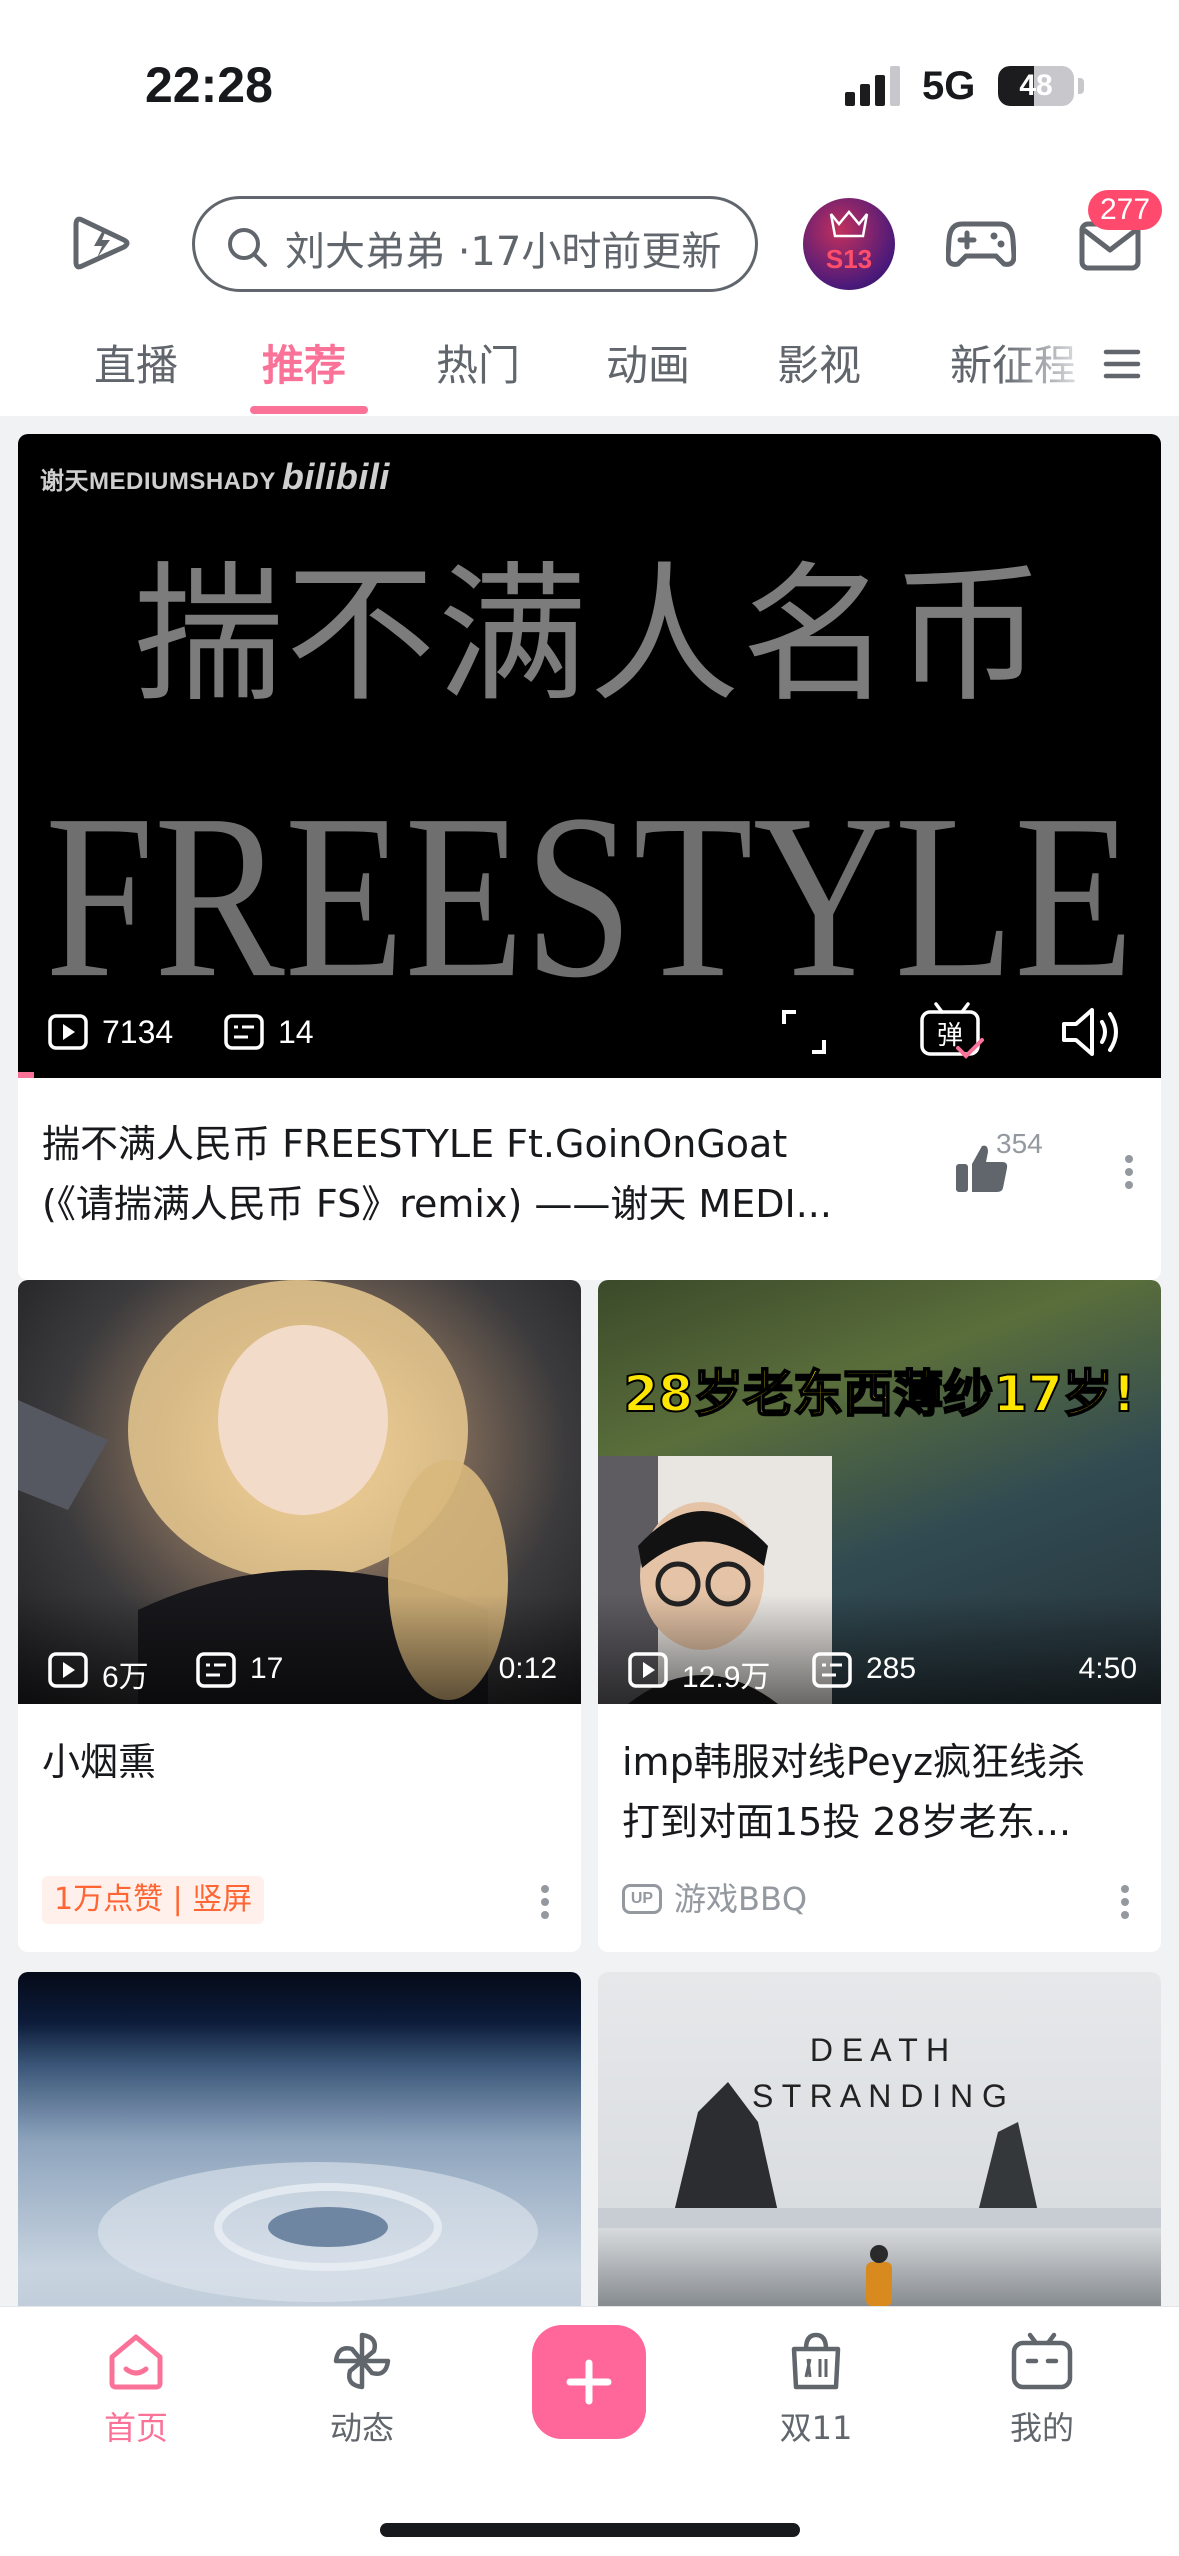  Describe the element at coordinates (726, 1677) in the screenshot. I see `card-play-count: 12.9万` at that location.